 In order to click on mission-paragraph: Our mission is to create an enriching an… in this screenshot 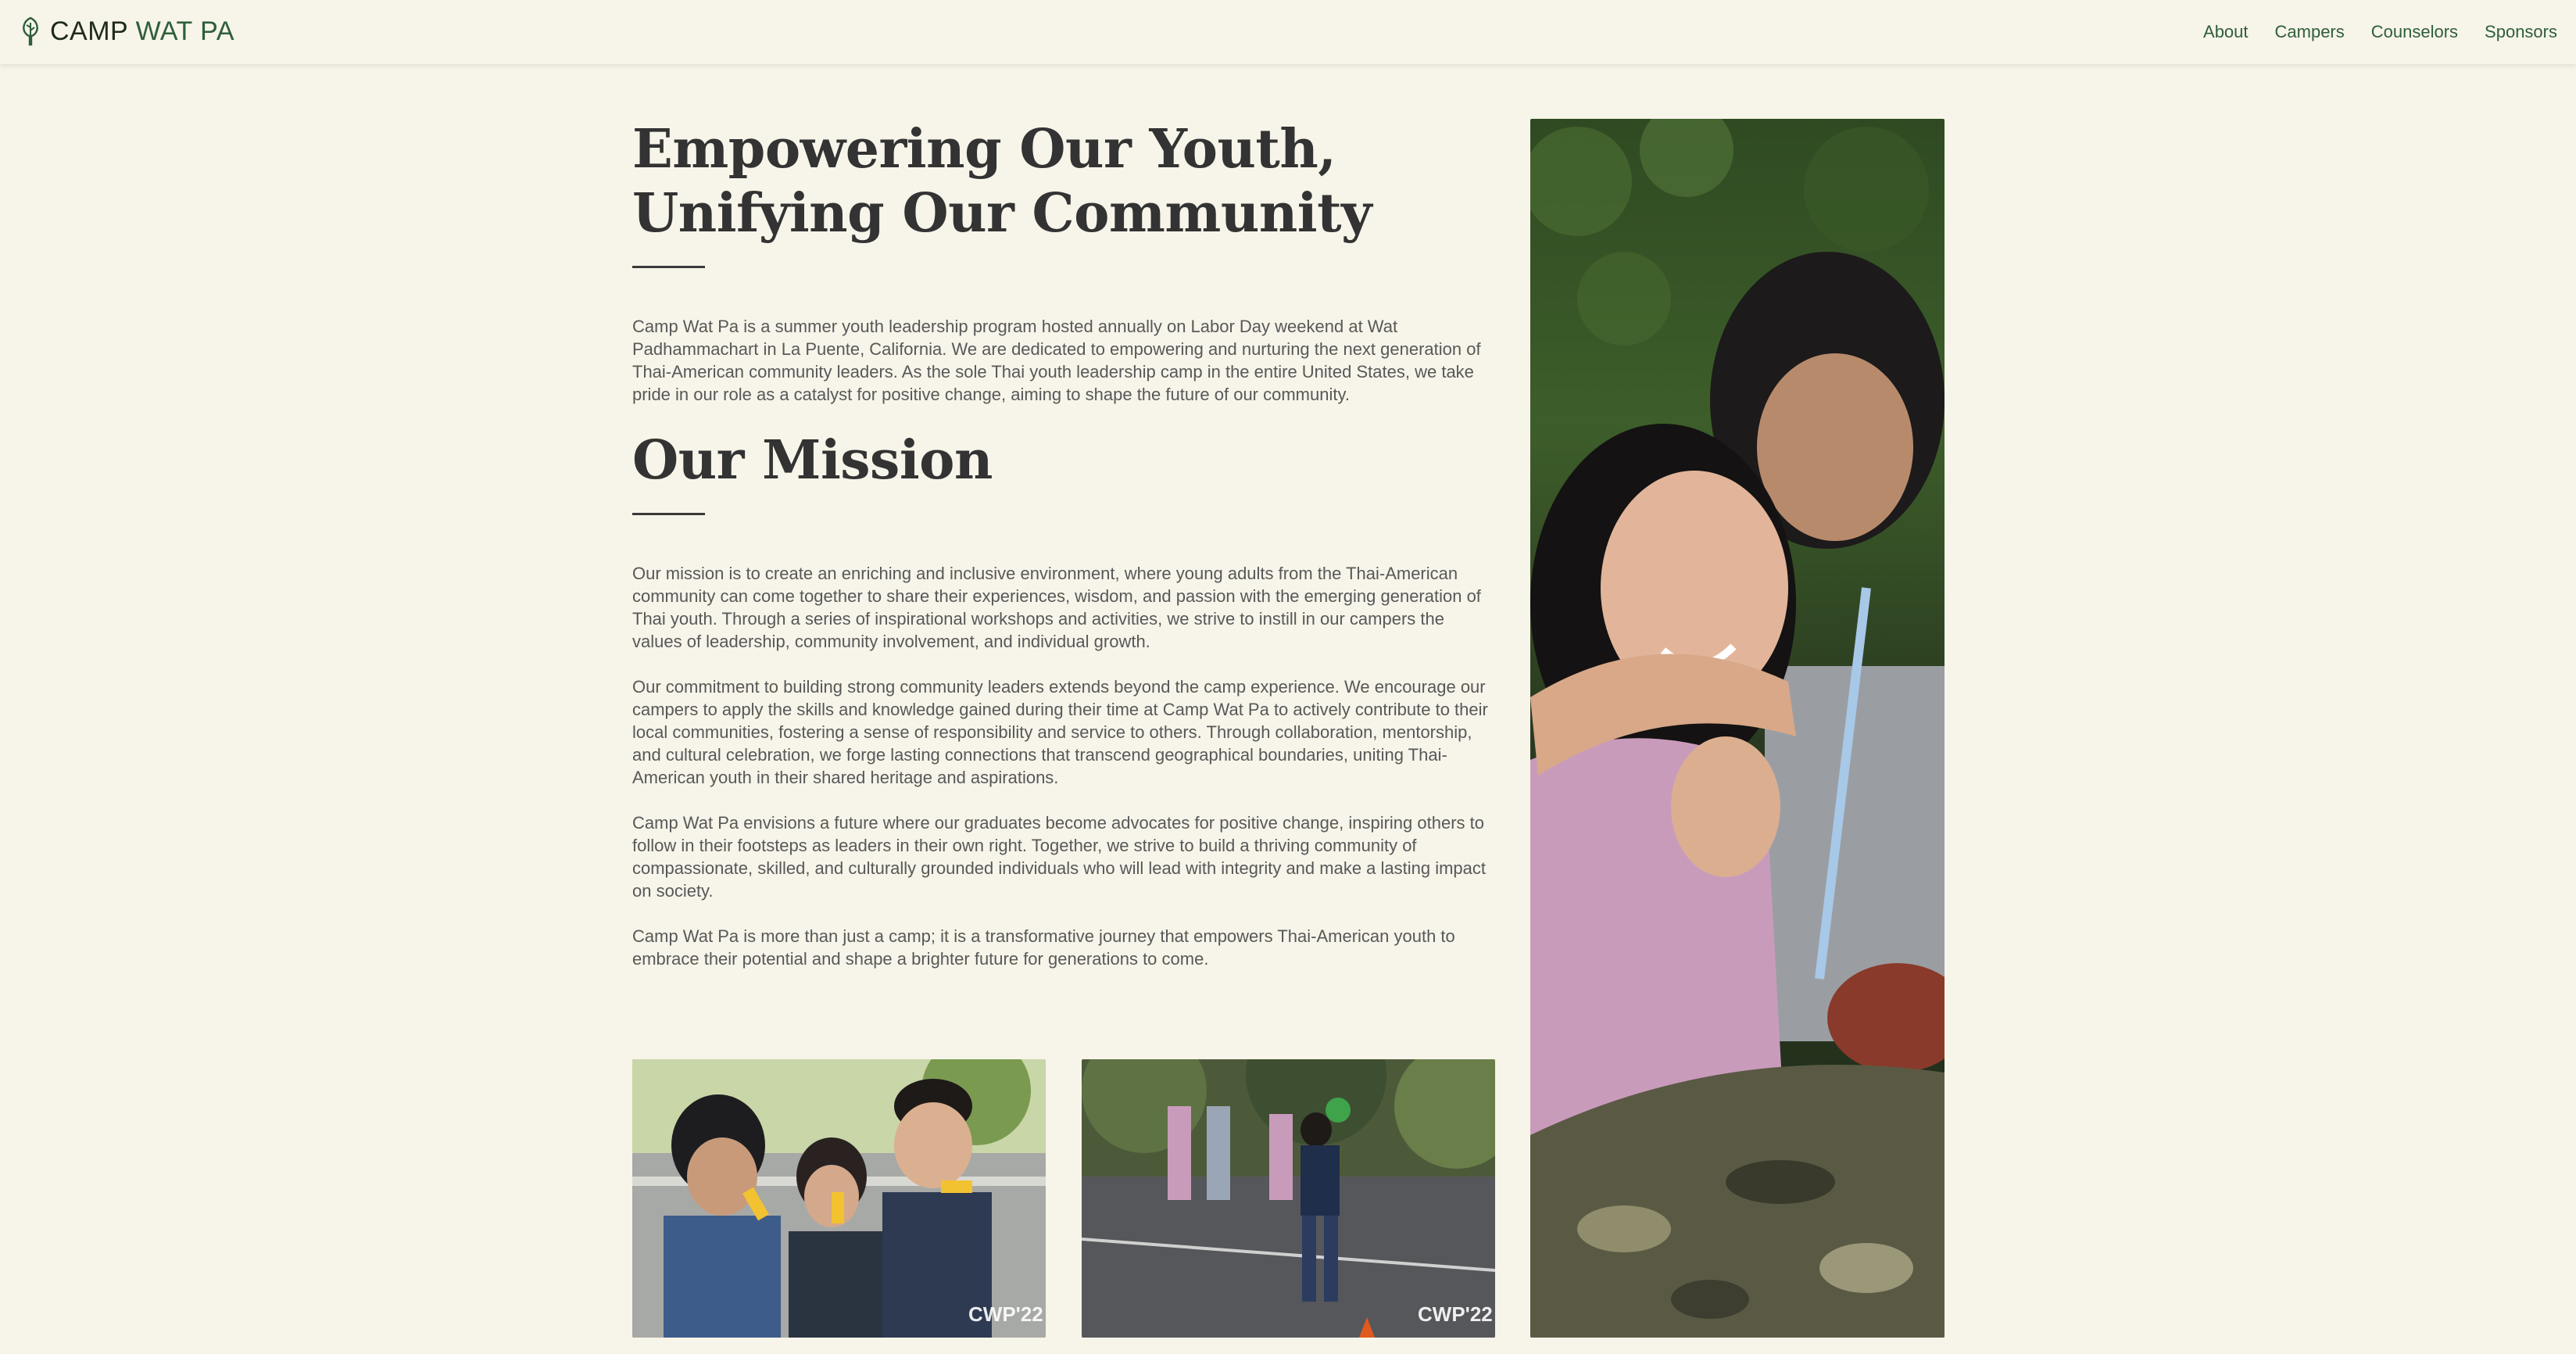, I will do `click(1056, 607)`.